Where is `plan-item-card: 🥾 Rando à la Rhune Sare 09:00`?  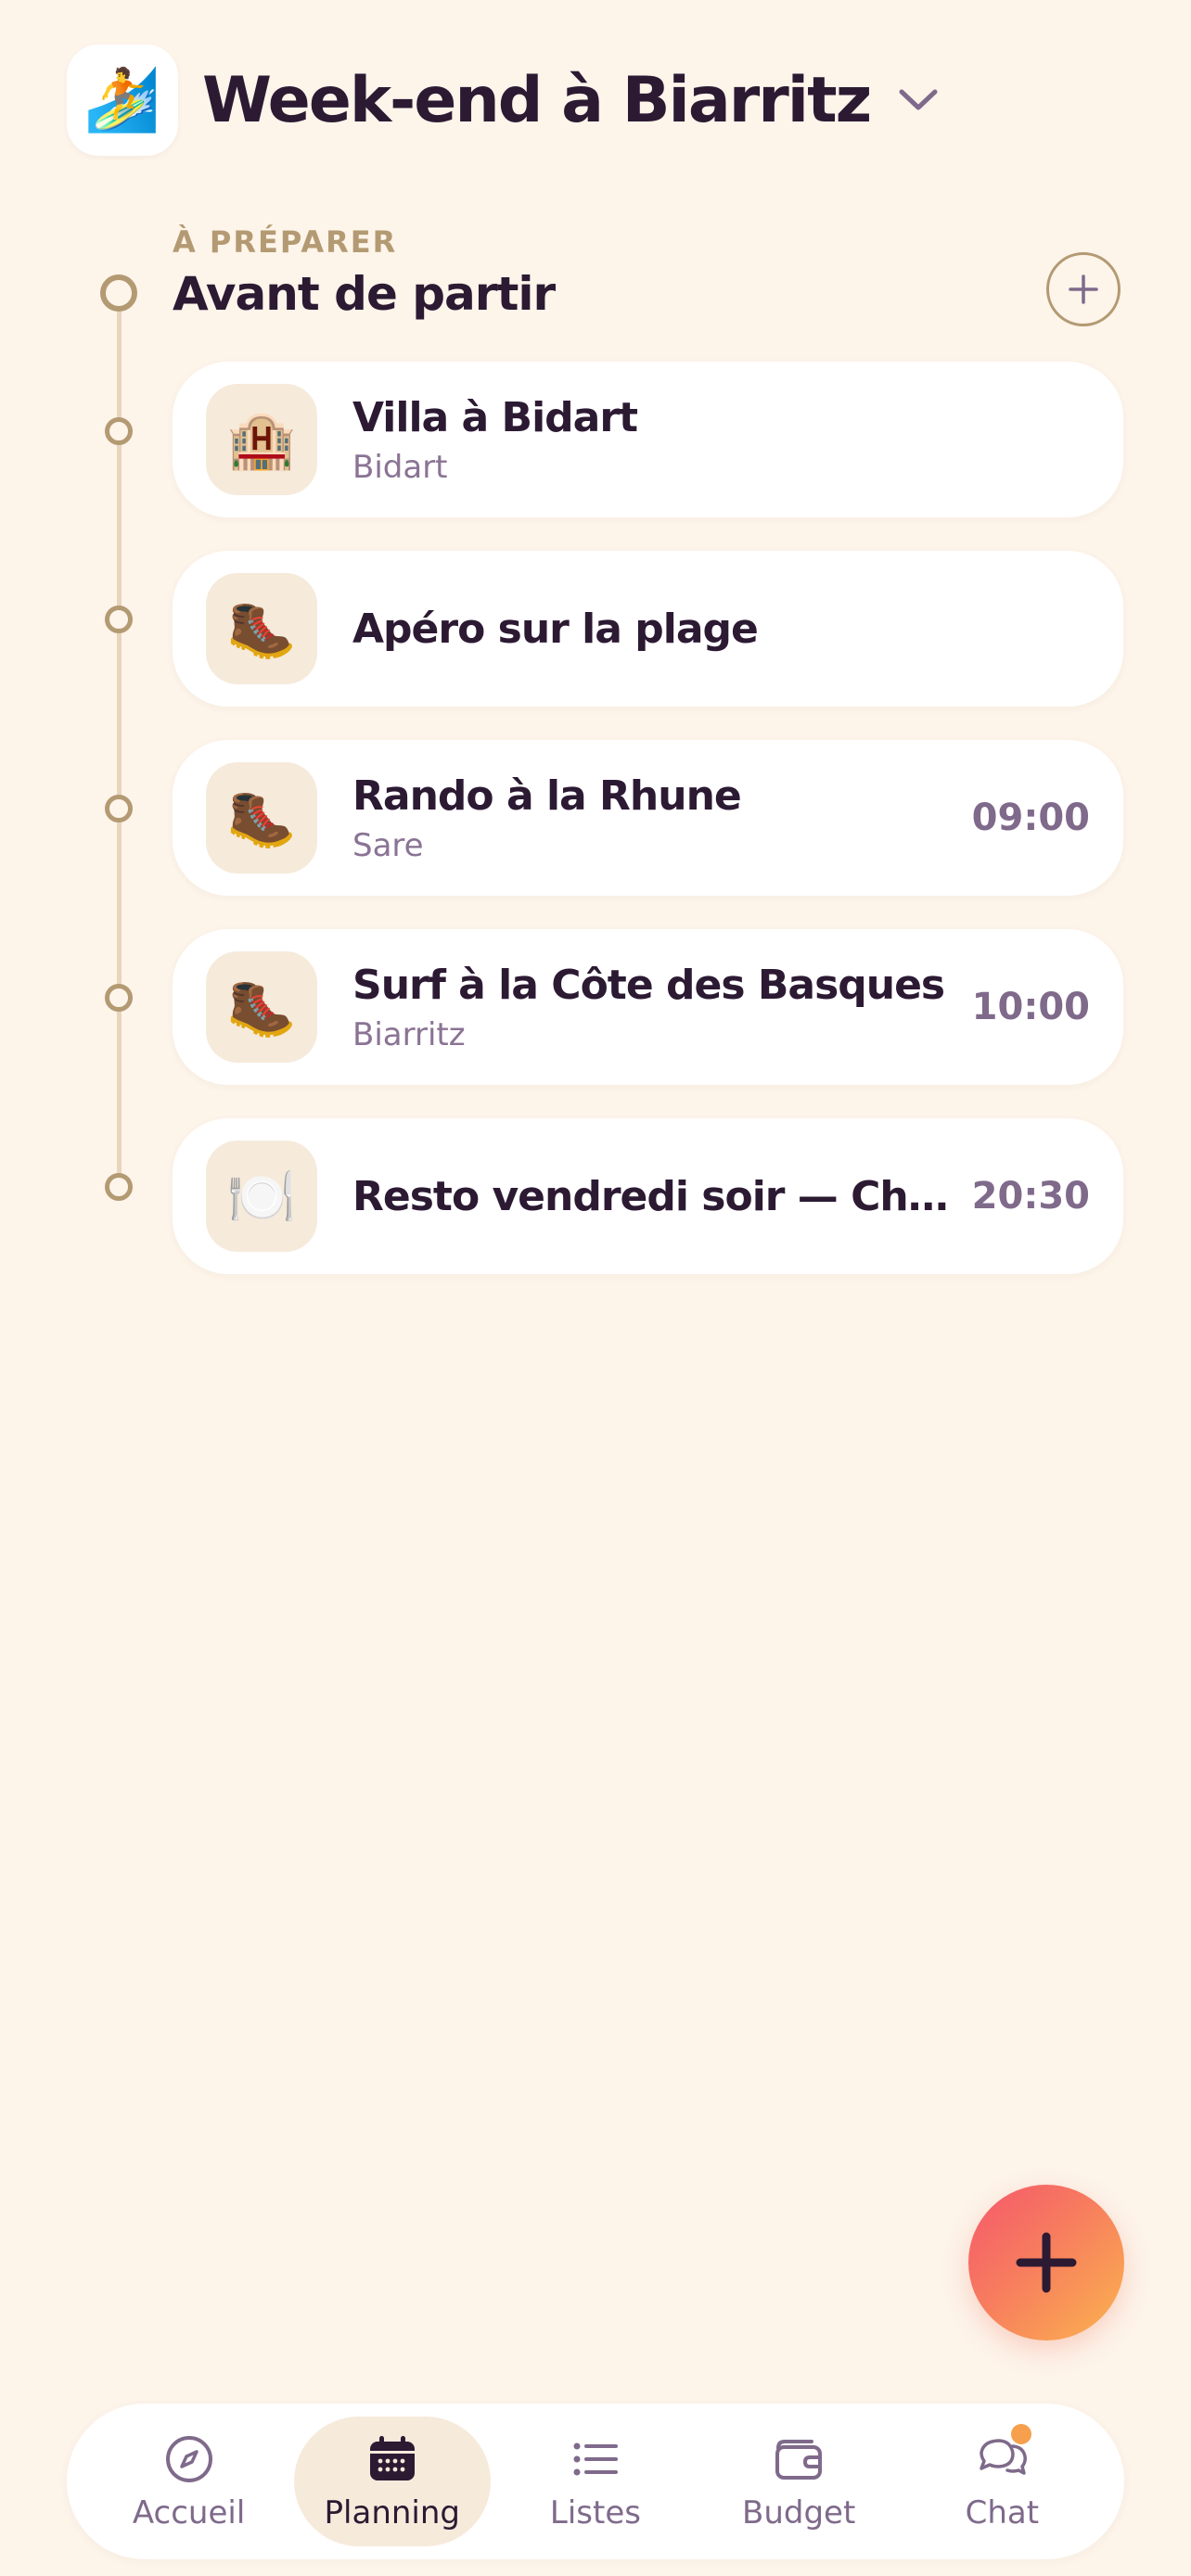
plan-item-card: 🥾 Rando à la Rhune Sare 09:00 is located at coordinates (648, 818).